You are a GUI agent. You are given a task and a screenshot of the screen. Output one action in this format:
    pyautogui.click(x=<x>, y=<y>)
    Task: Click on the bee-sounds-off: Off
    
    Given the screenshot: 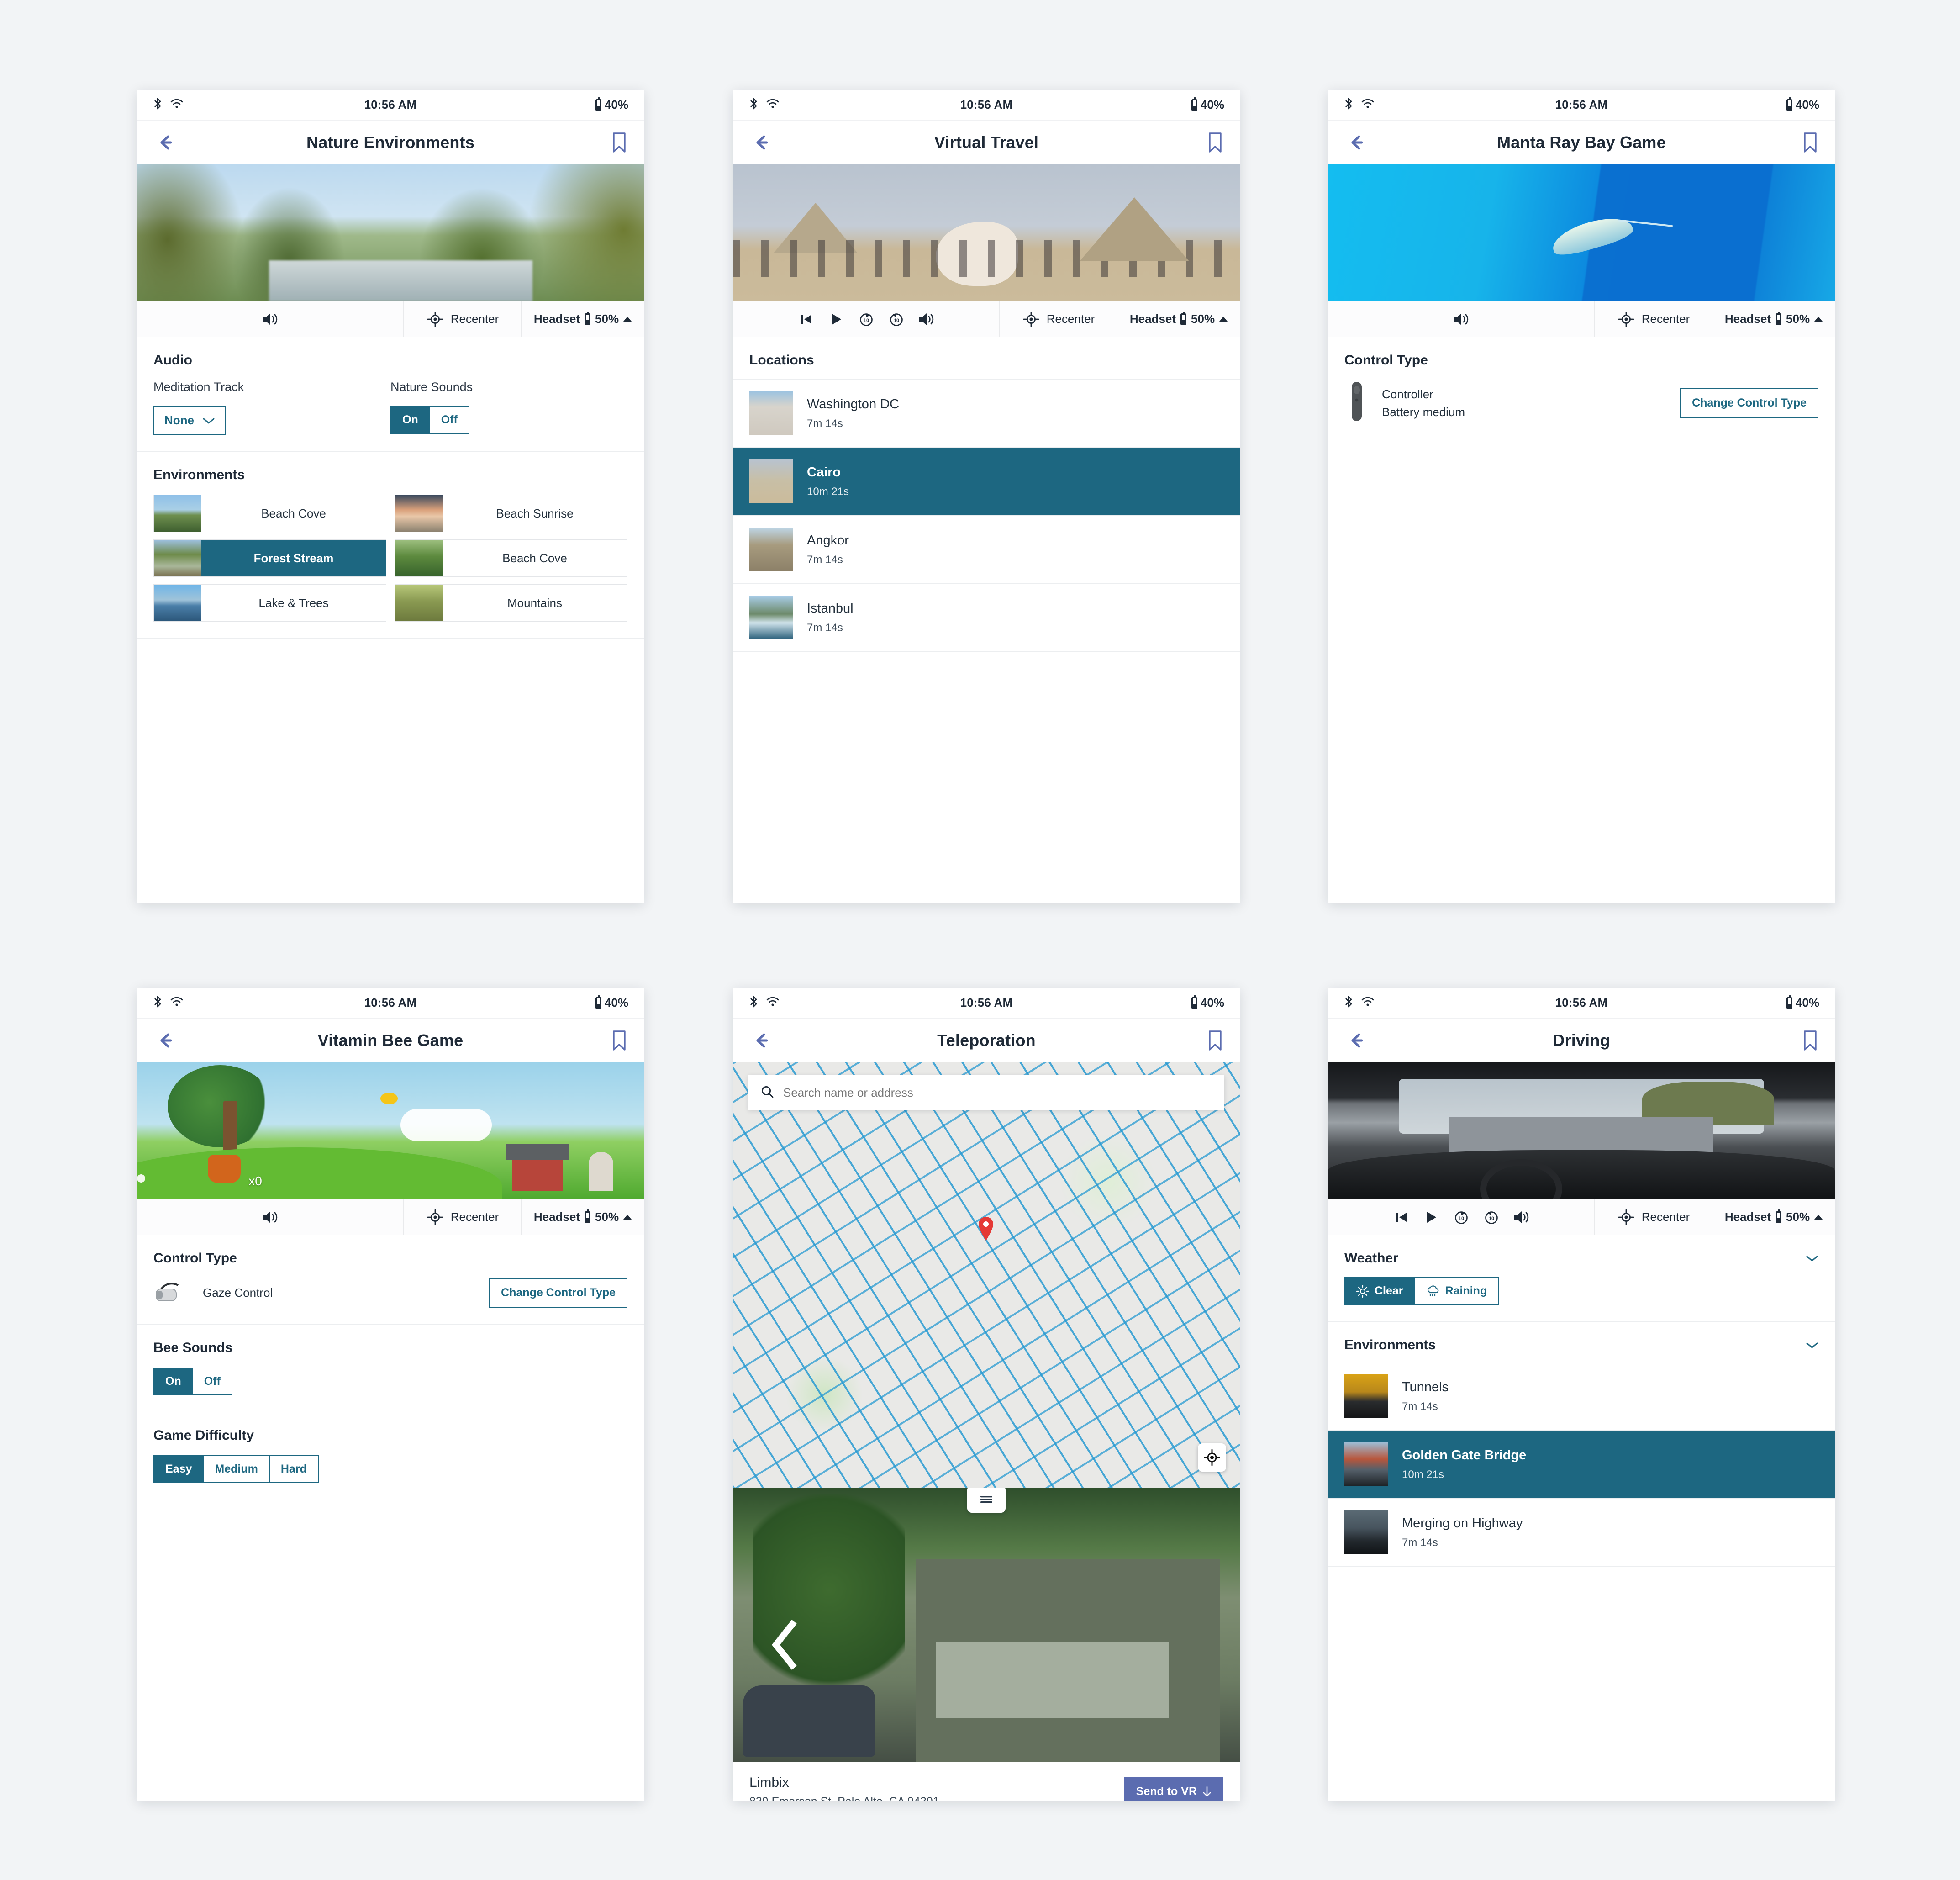 What is the action you would take?
    pyautogui.click(x=212, y=1381)
    